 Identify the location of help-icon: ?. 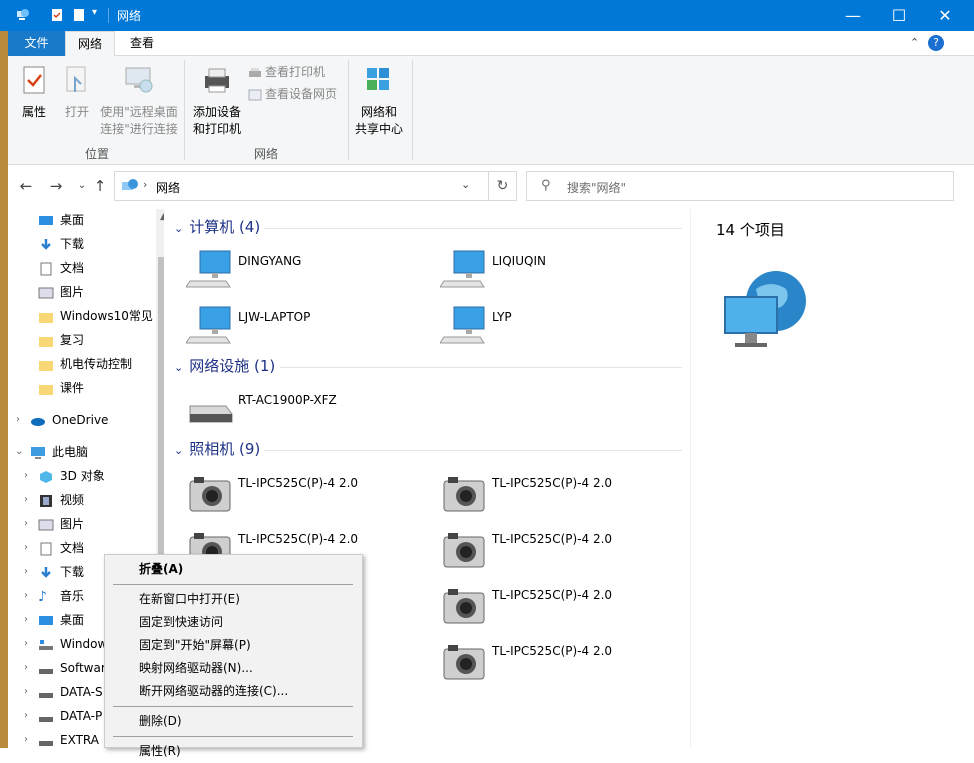
(936, 43).